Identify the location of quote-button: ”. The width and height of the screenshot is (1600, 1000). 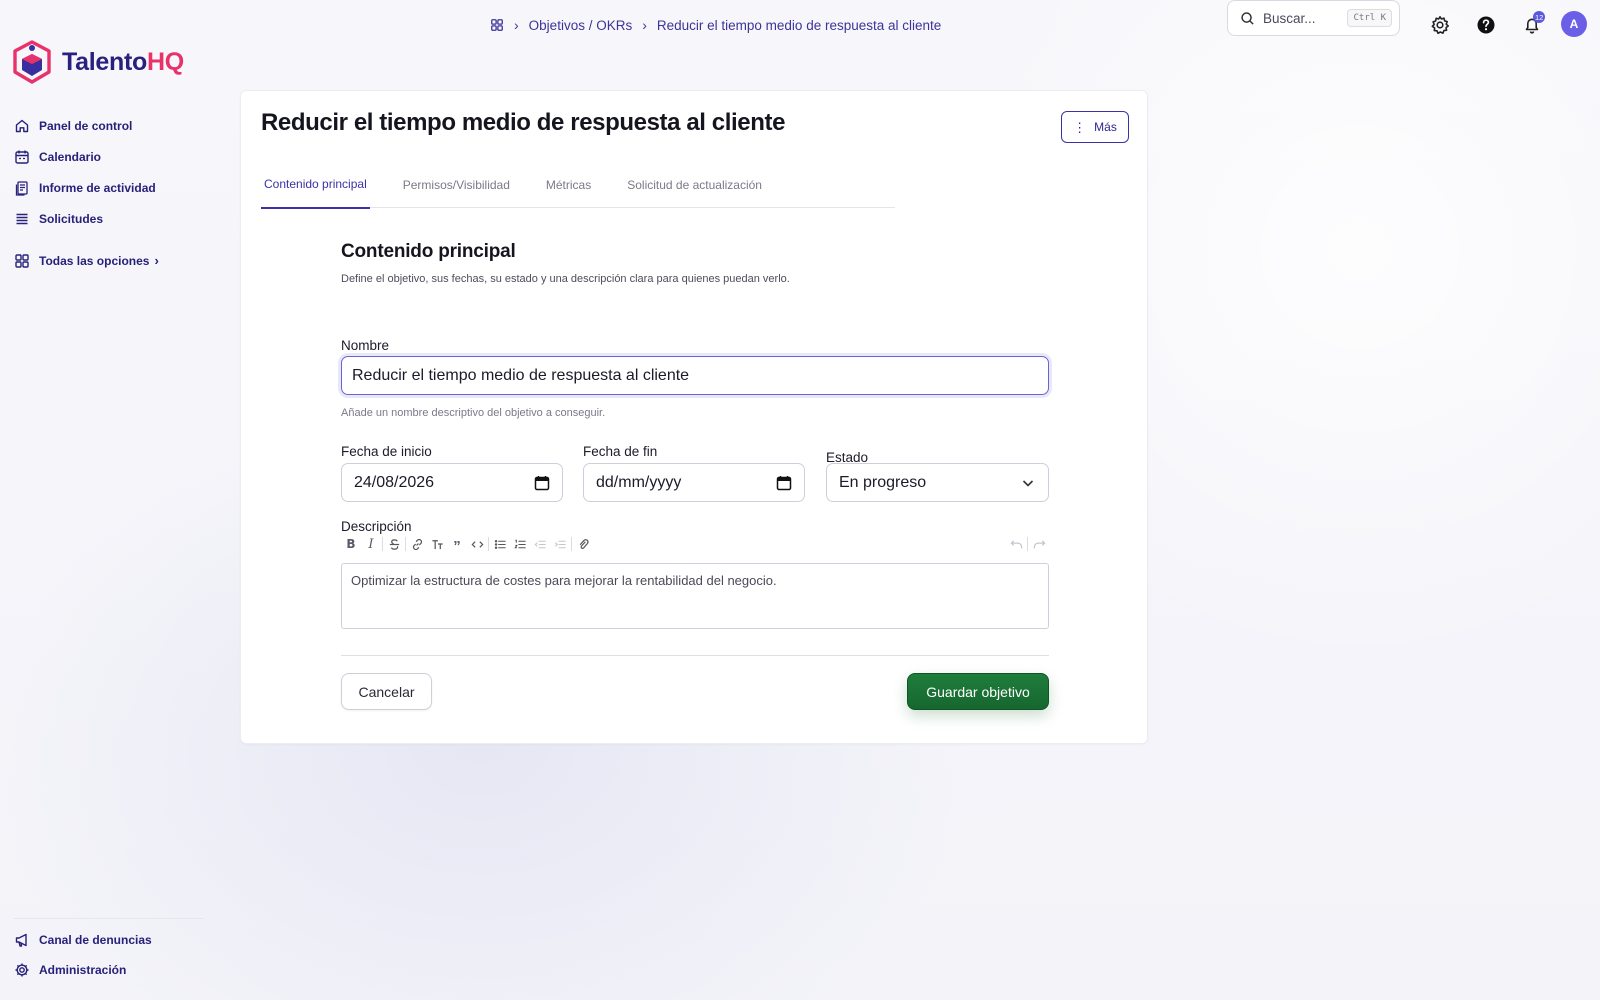
(457, 545).